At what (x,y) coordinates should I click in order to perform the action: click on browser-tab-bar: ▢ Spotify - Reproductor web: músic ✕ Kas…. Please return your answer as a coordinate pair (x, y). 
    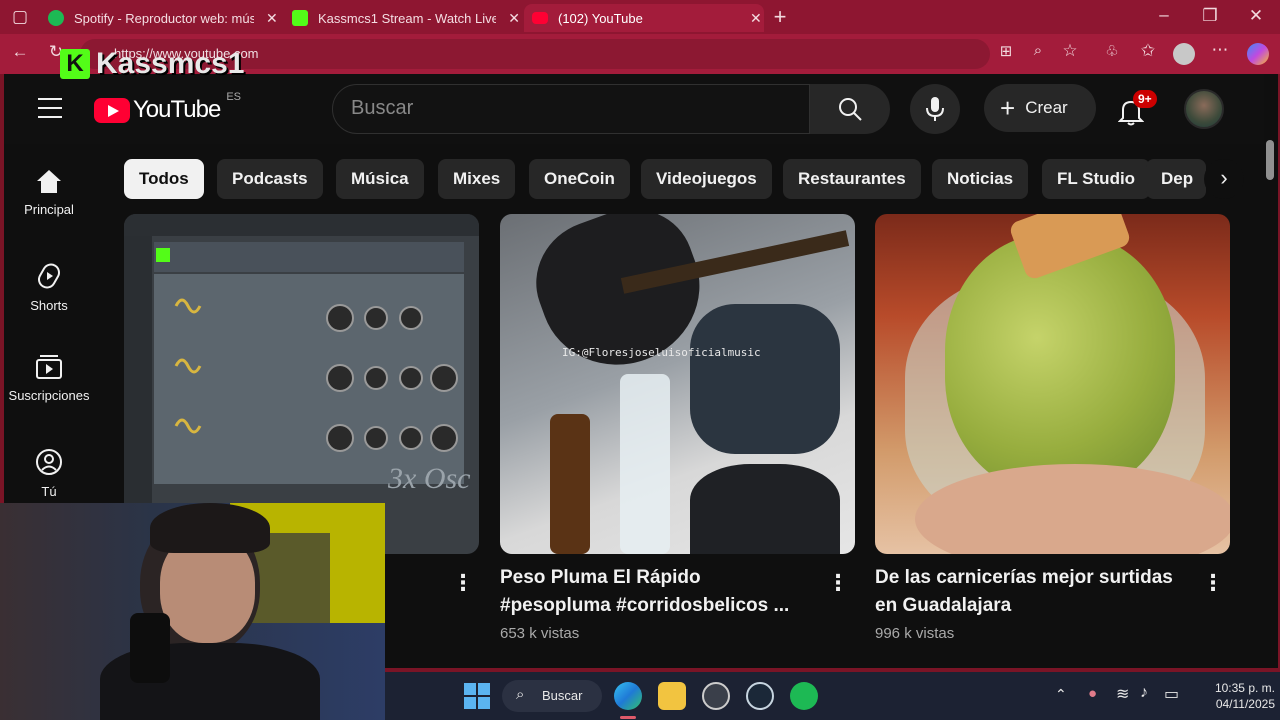
    Looking at the image, I should click on (640, 17).